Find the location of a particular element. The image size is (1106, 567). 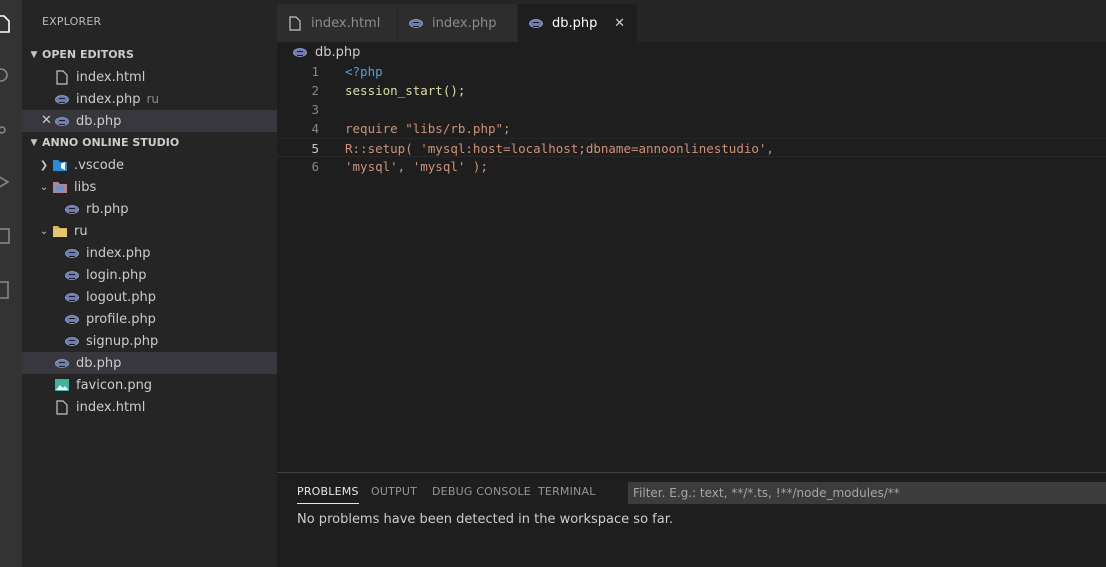

open-editor-label: index.php is located at coordinates (108, 99).